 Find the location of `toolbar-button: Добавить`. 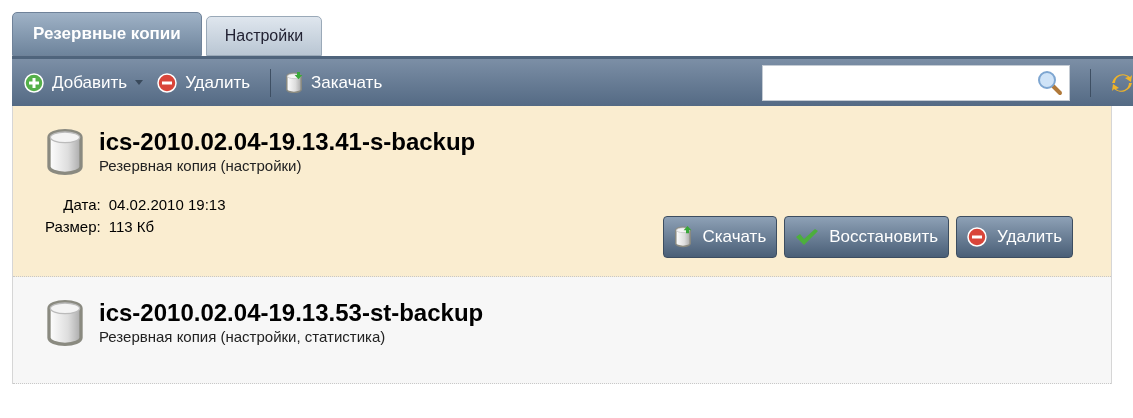

toolbar-button: Добавить is located at coordinates (87, 82).